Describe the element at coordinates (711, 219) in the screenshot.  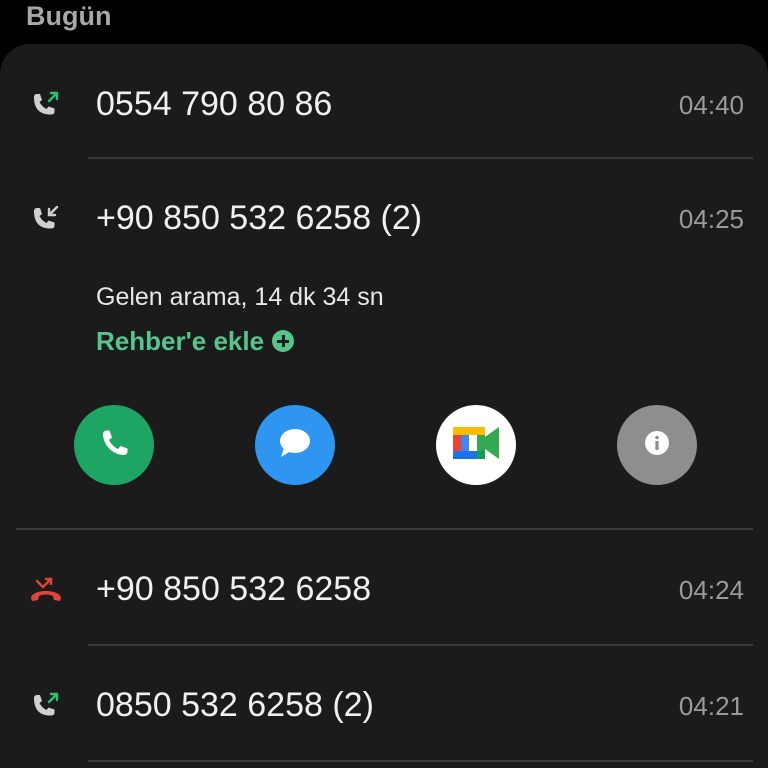
I see `call-time: 04:25` at that location.